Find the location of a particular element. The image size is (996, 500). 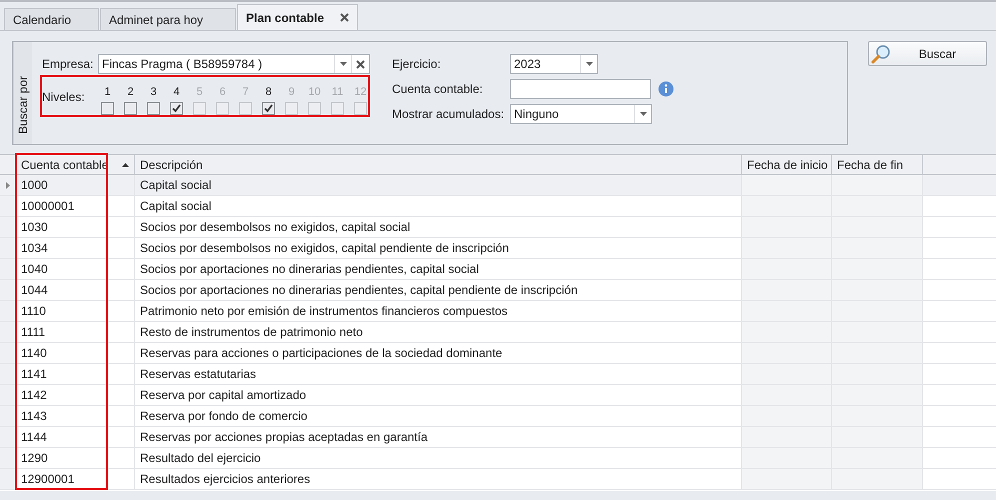

level-number: 1 is located at coordinates (107, 92).